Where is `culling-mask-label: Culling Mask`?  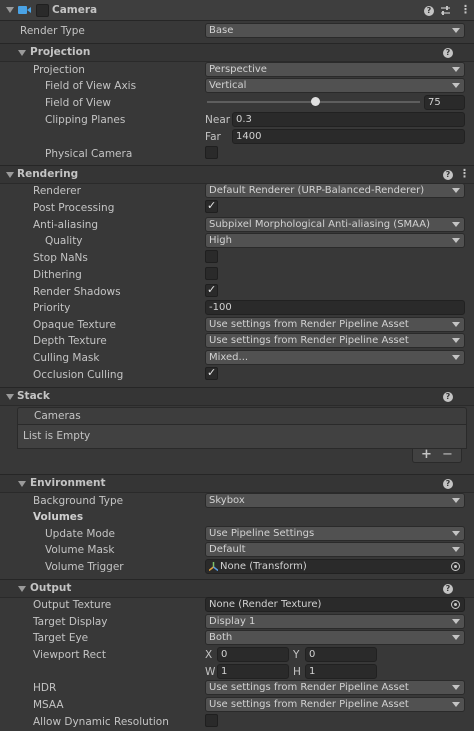 culling-mask-label: Culling Mask is located at coordinates (66, 358).